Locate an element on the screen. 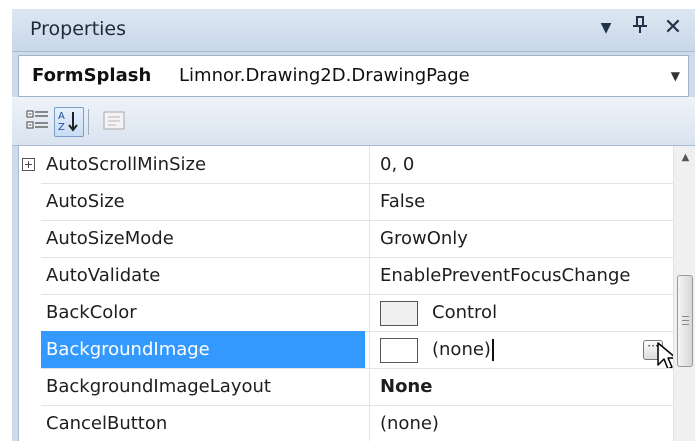  svg-text: Z is located at coordinates (61, 127).